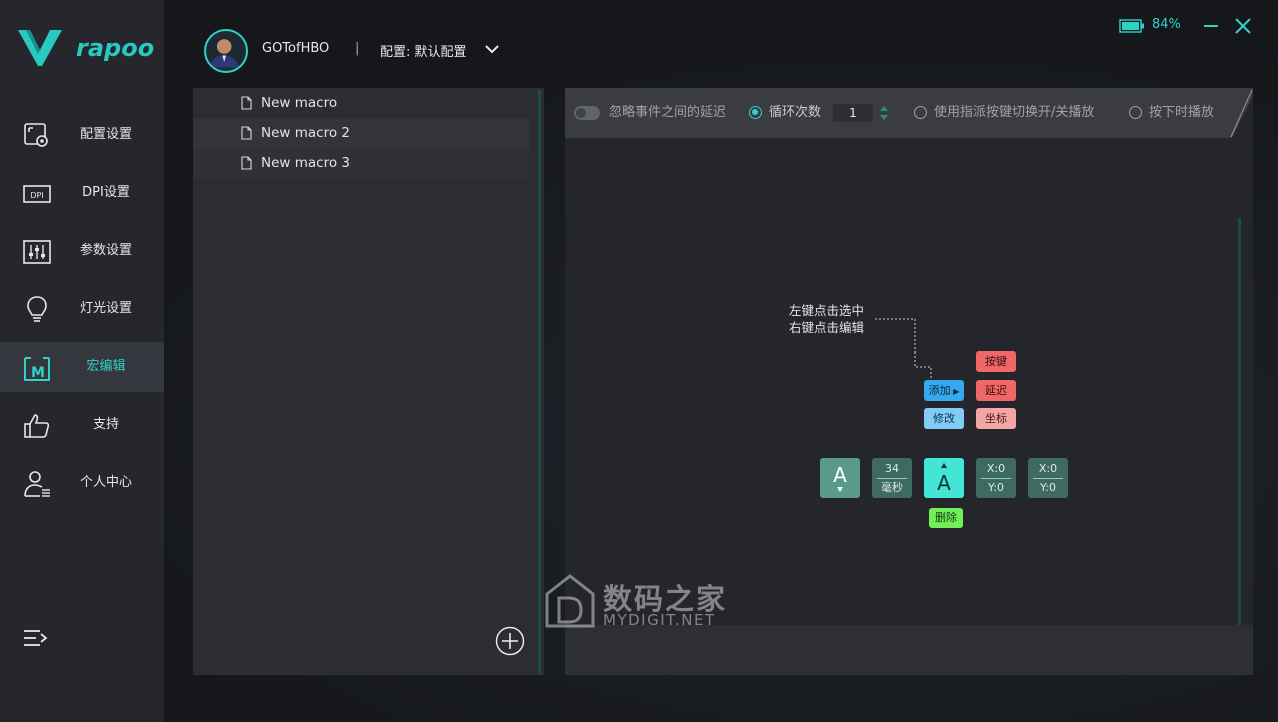 Image resolution: width=1278 pixels, height=722 pixels. What do you see at coordinates (755, 112) in the screenshot?
I see `loop-count-radio` at bounding box center [755, 112].